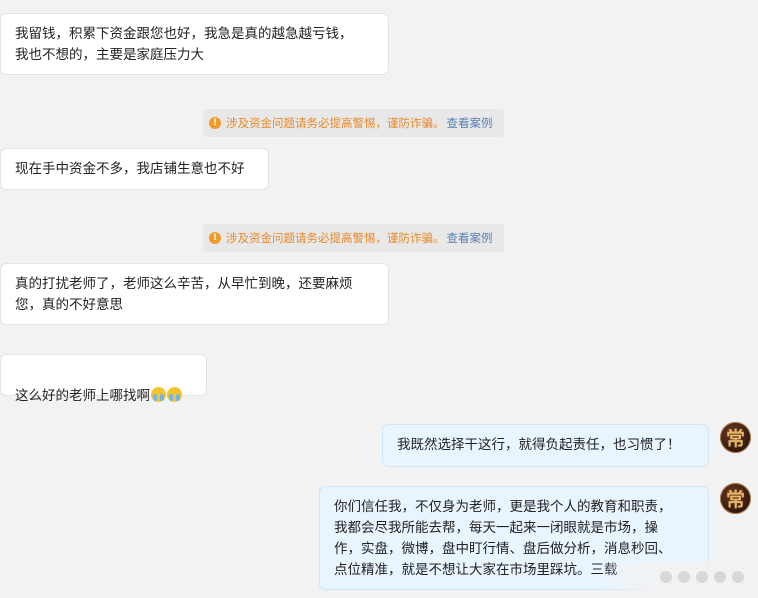 This screenshot has width=758, height=598. I want to click on incoming-message: 现在手中资金不多，我店铺生意也不好, so click(134, 169).